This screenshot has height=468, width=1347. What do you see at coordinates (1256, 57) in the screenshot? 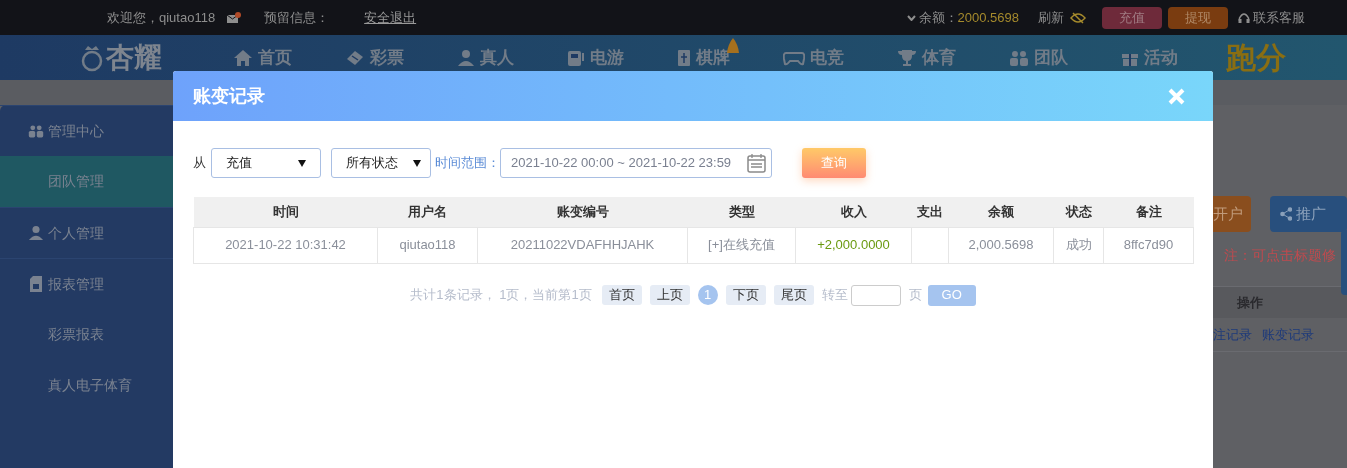
I see `promo-text: 跑分` at bounding box center [1256, 57].